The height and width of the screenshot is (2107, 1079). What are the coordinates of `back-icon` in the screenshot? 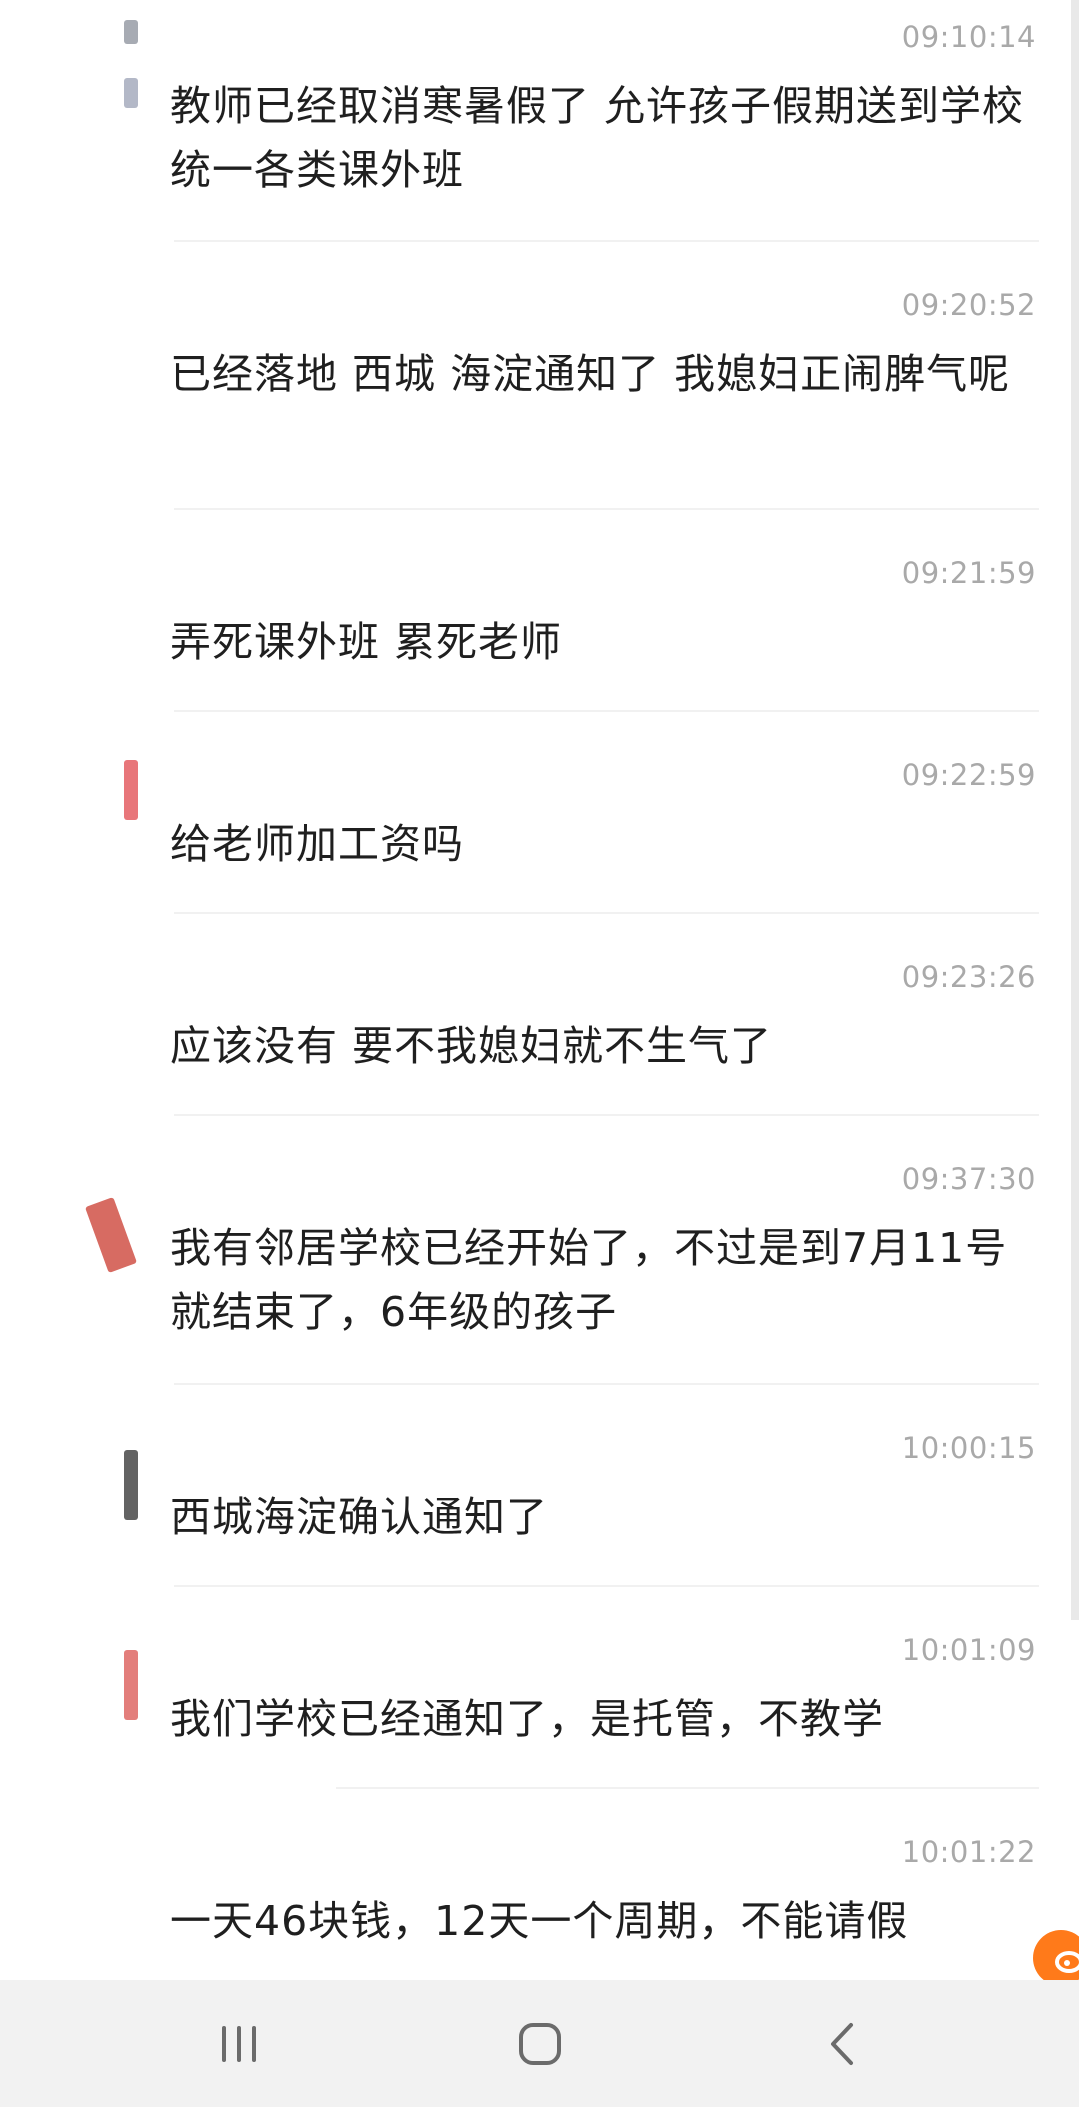 It's located at (842, 2043).